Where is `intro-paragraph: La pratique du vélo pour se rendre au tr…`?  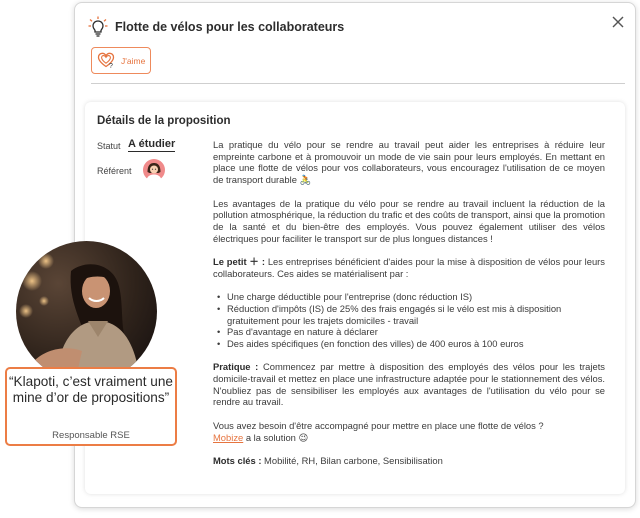
intro-paragraph: La pratique du vélo pour se rendre au tr… is located at coordinates (409, 162).